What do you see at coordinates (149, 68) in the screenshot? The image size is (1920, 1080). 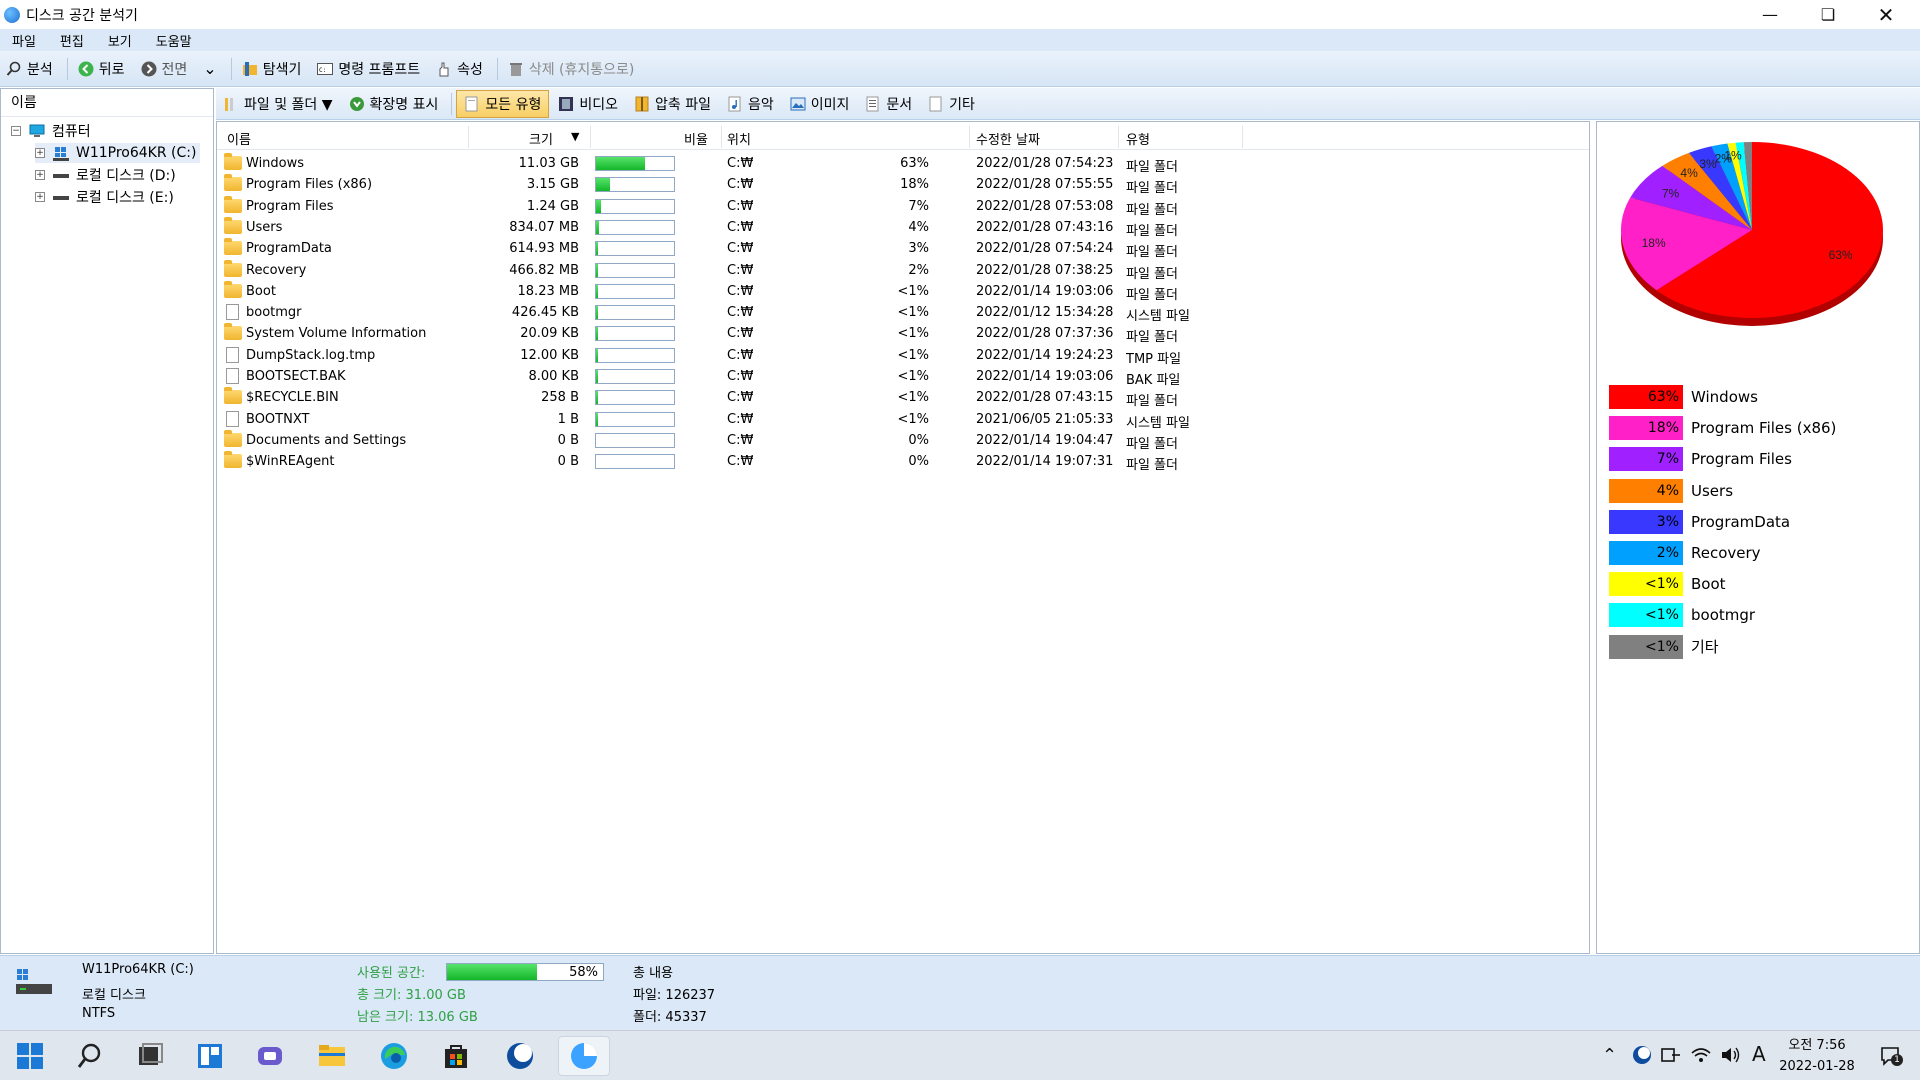 I see `forward-arrow-icon` at bounding box center [149, 68].